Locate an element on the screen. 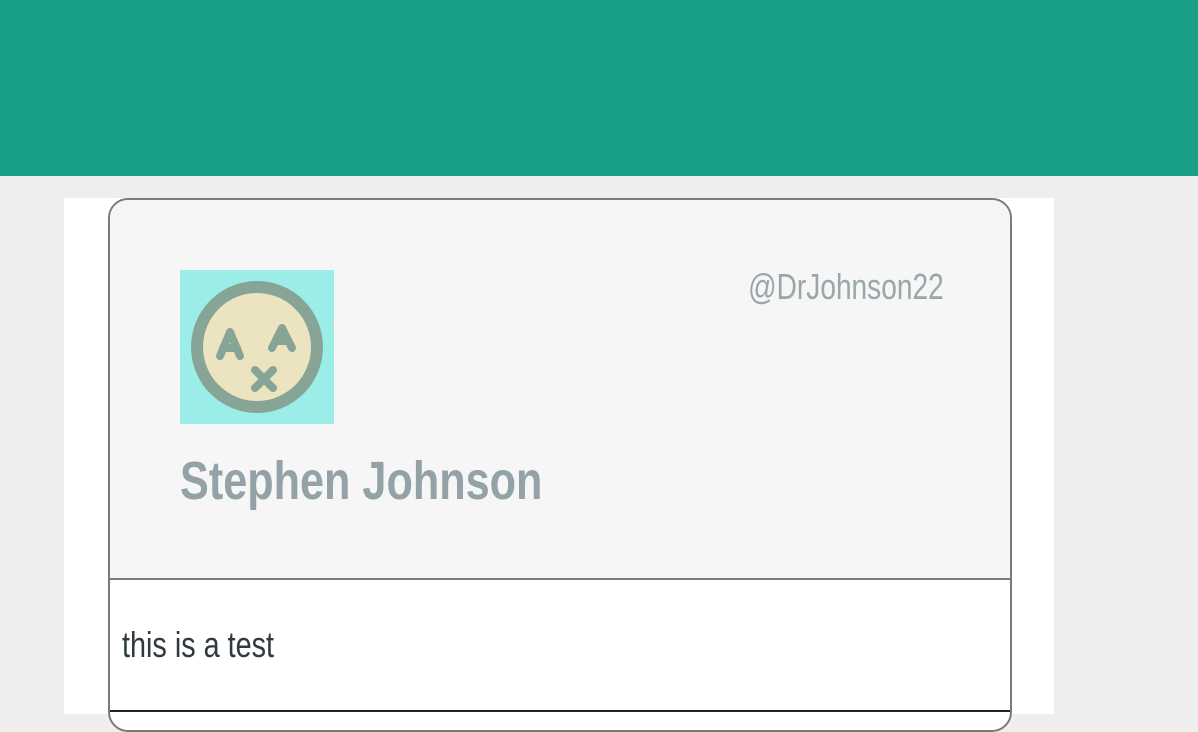  display-name: Stephen Johnson is located at coordinates (361, 481).